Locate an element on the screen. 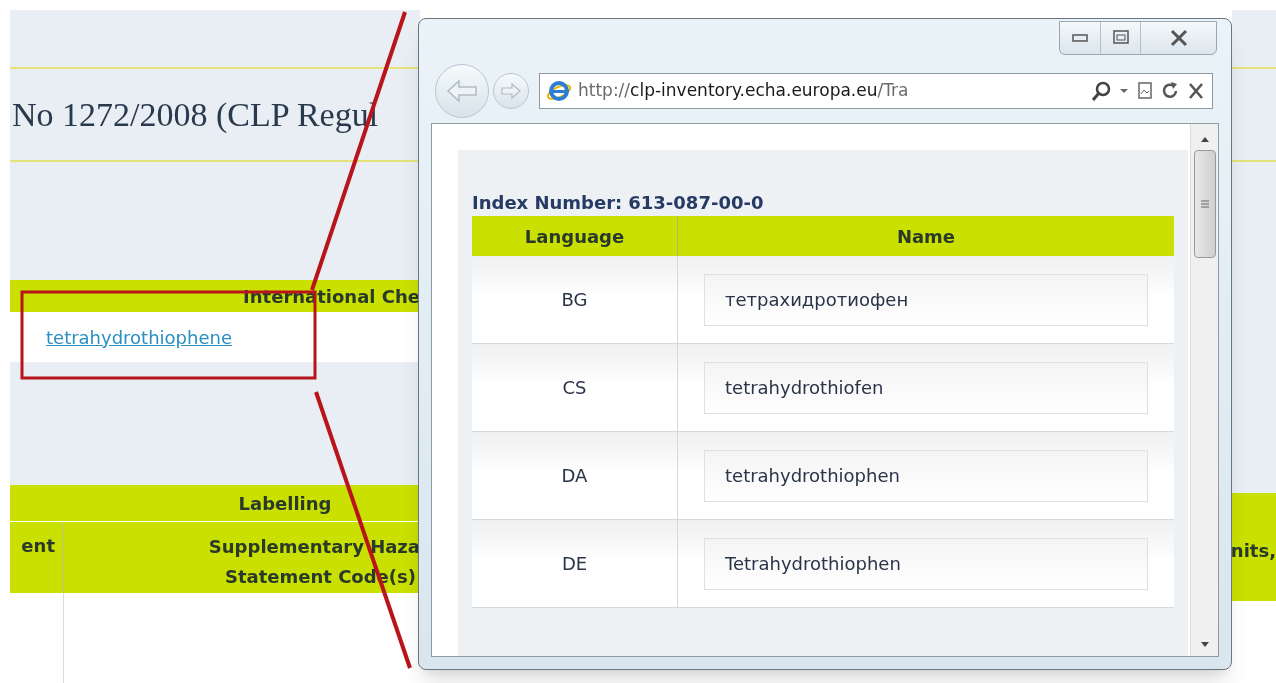 This screenshot has width=1276, height=683. name-field: Tetrahydrothiophen is located at coordinates (926, 563).